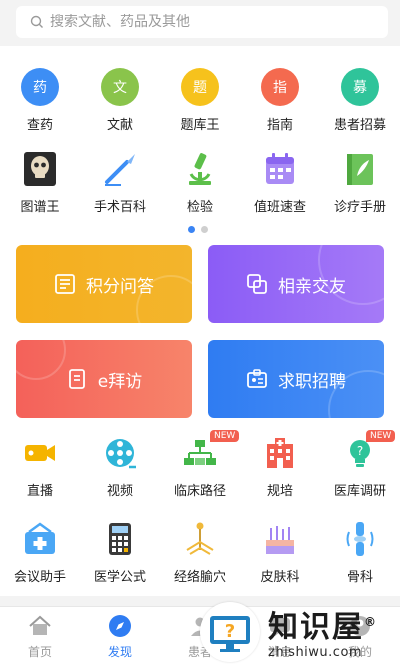  What do you see at coordinates (120, 626) in the screenshot?
I see `compass-icon` at bounding box center [120, 626].